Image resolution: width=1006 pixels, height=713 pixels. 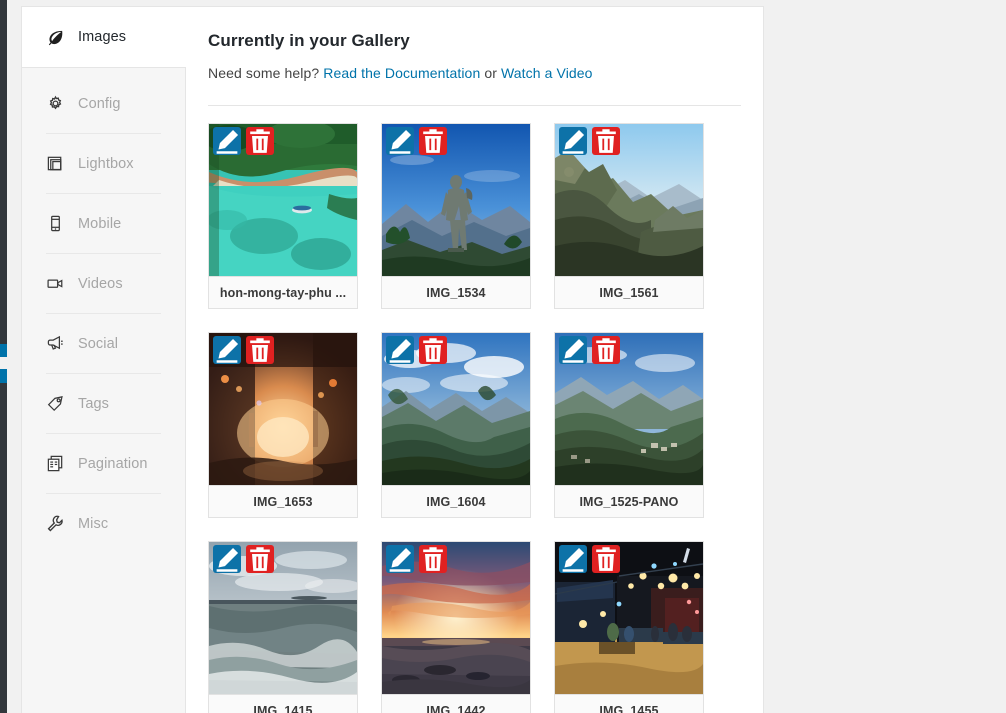 What do you see at coordinates (547, 73) in the screenshot?
I see `watch-video-link: Watch a Video` at bounding box center [547, 73].